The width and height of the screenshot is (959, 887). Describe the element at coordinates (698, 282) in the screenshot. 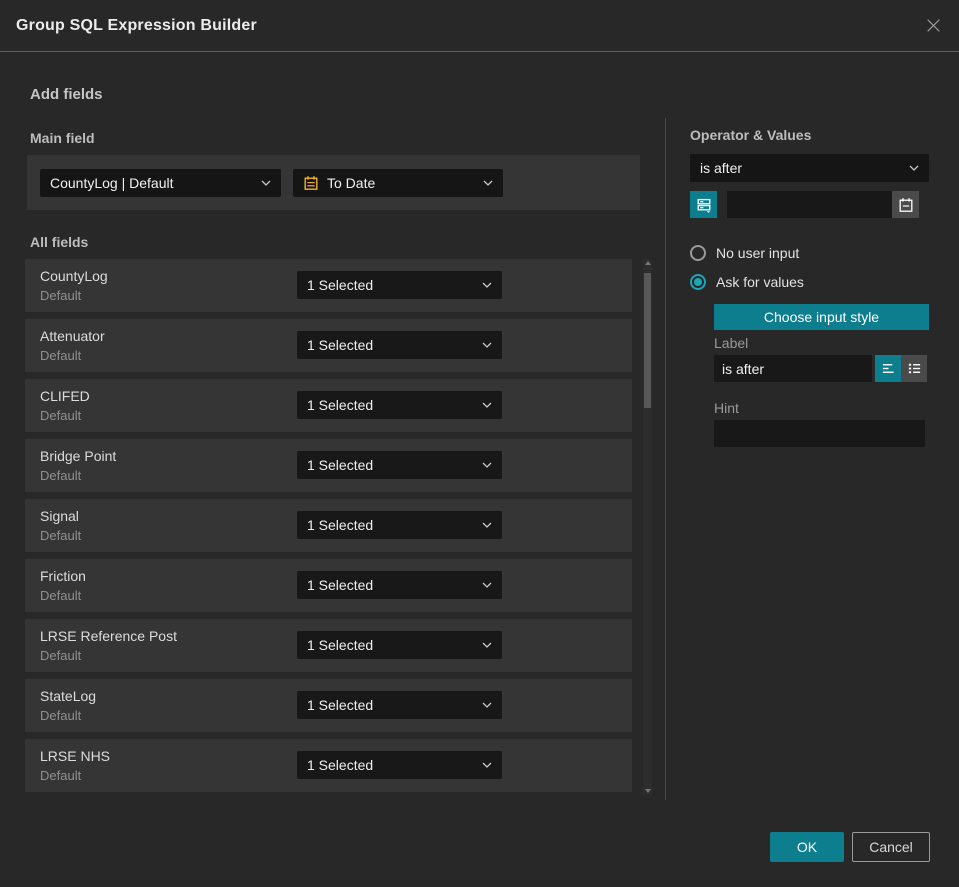

I see `radio-selected-icon` at that location.